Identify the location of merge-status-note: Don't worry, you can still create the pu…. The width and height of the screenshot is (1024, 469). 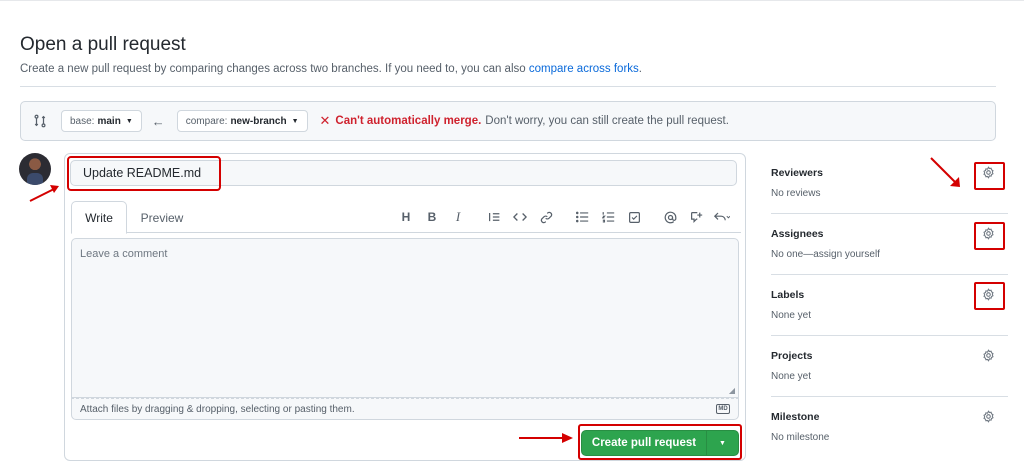
(607, 121).